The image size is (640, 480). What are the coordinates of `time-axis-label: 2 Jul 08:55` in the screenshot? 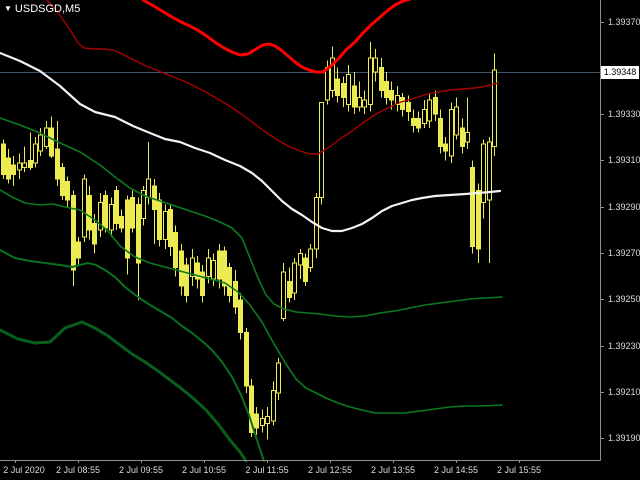 It's located at (78, 470).